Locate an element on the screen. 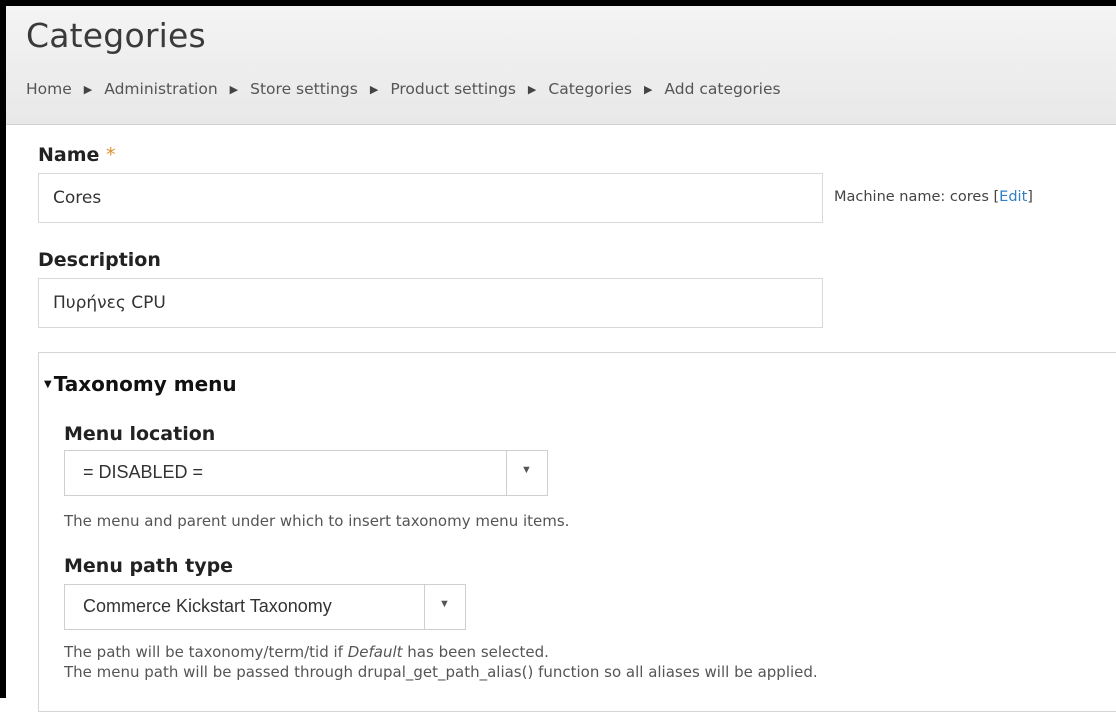 Image resolution: width=1116 pixels, height=712 pixels. menu-location-selected: = DISABLED = is located at coordinates (143, 472).